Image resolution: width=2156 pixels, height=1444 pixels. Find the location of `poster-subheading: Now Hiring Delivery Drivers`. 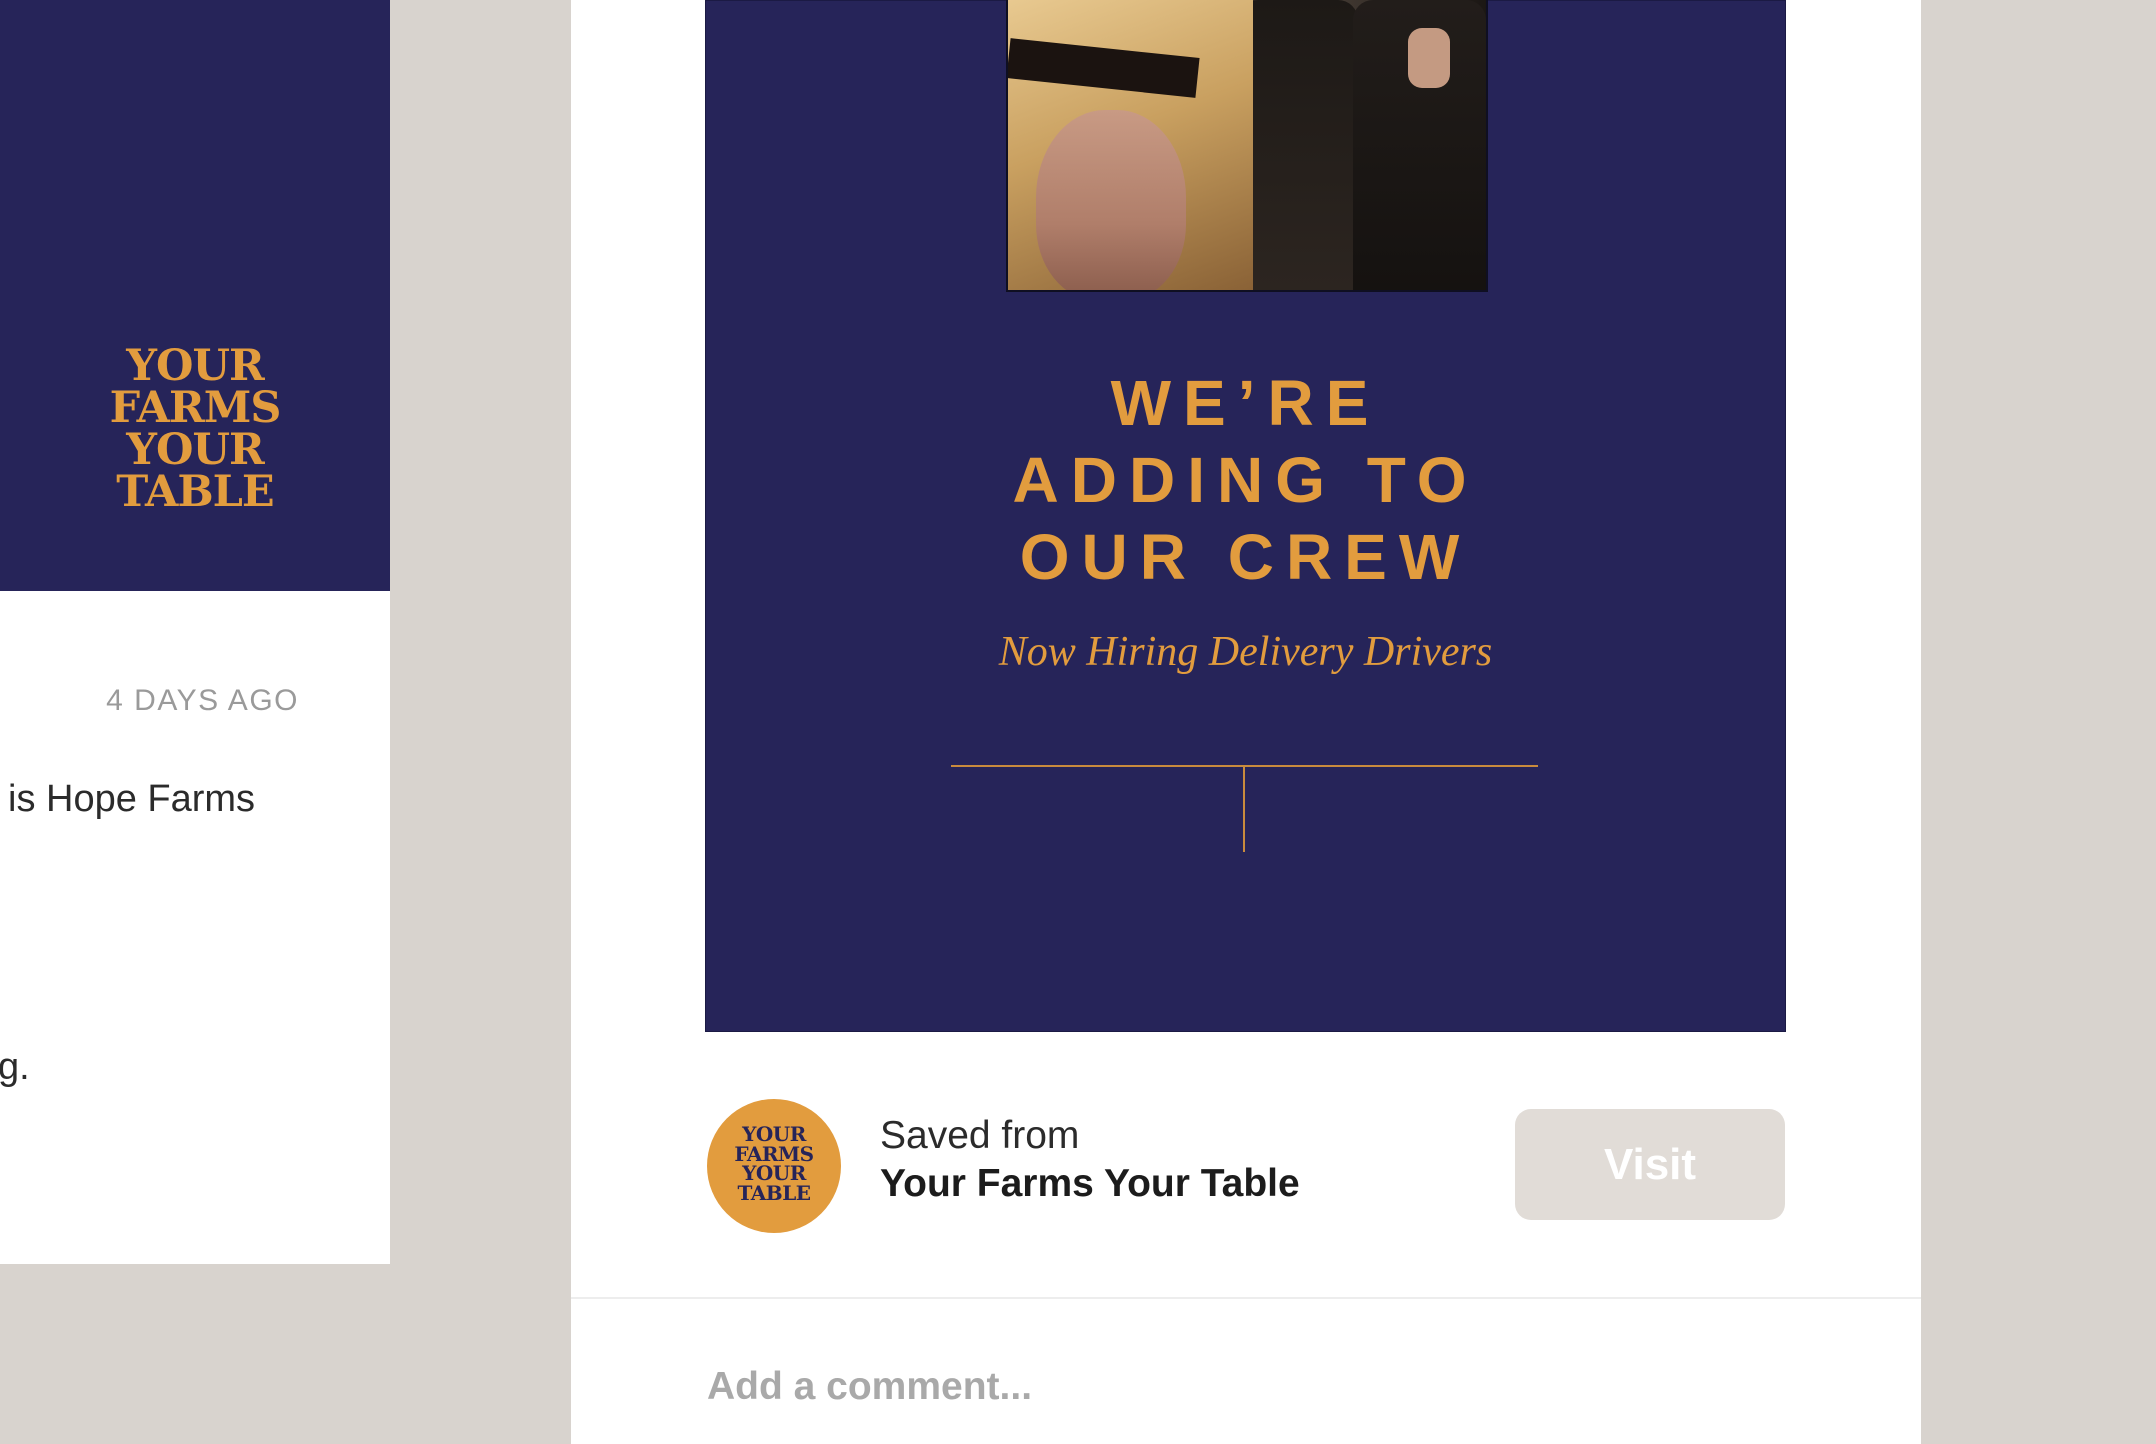

poster-subheading: Now Hiring Delivery Drivers is located at coordinates (1245, 652).